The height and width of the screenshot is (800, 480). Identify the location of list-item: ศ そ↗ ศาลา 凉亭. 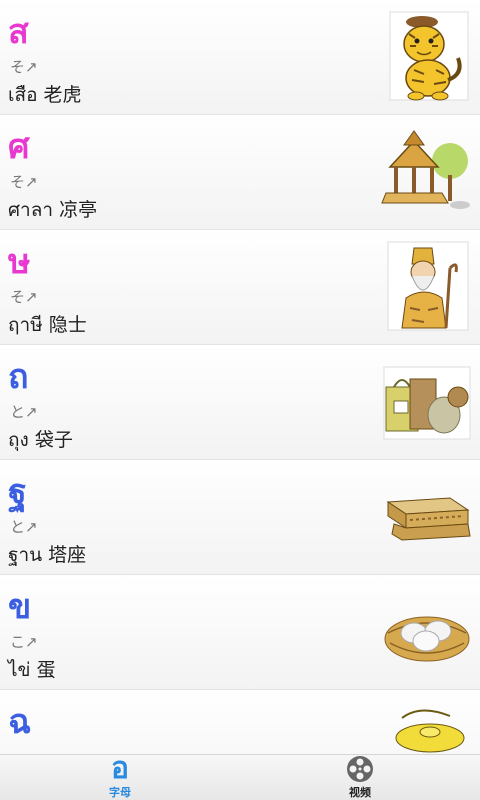
(240, 172).